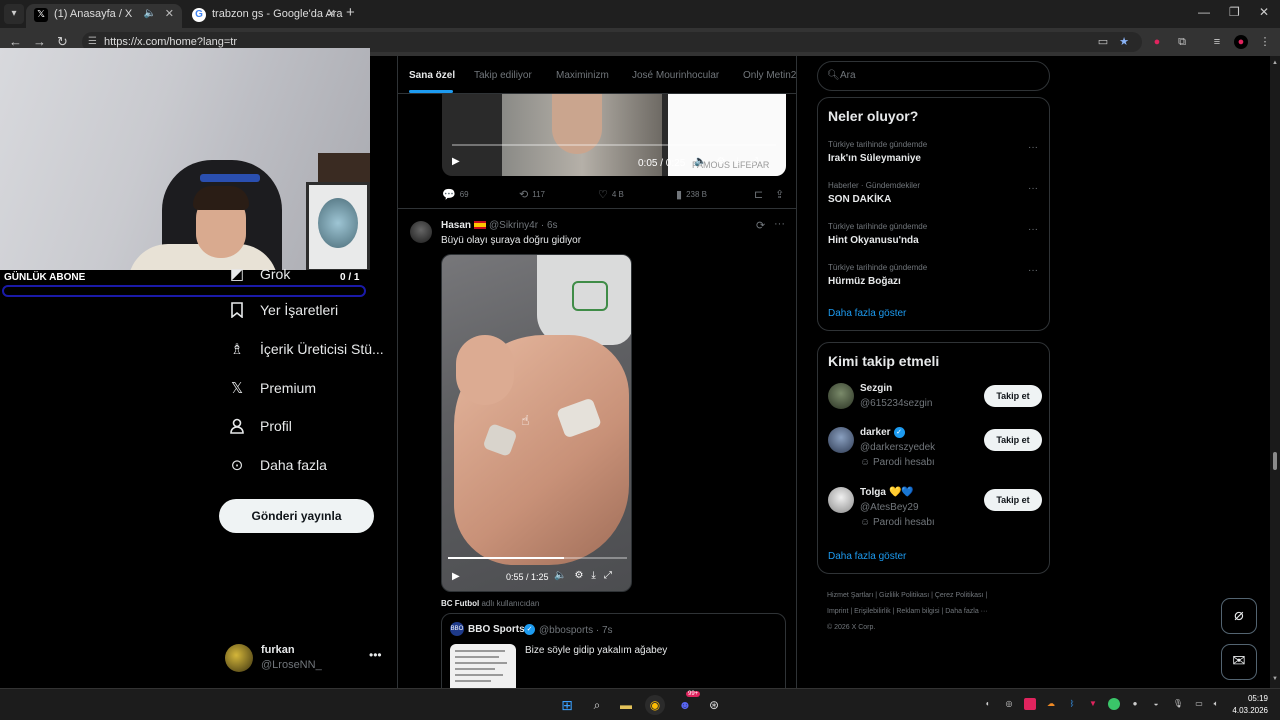 The image size is (1280, 720). What do you see at coordinates (1248, 705) in the screenshot?
I see `clock: 05:19 4.03.2026` at bounding box center [1248, 705].